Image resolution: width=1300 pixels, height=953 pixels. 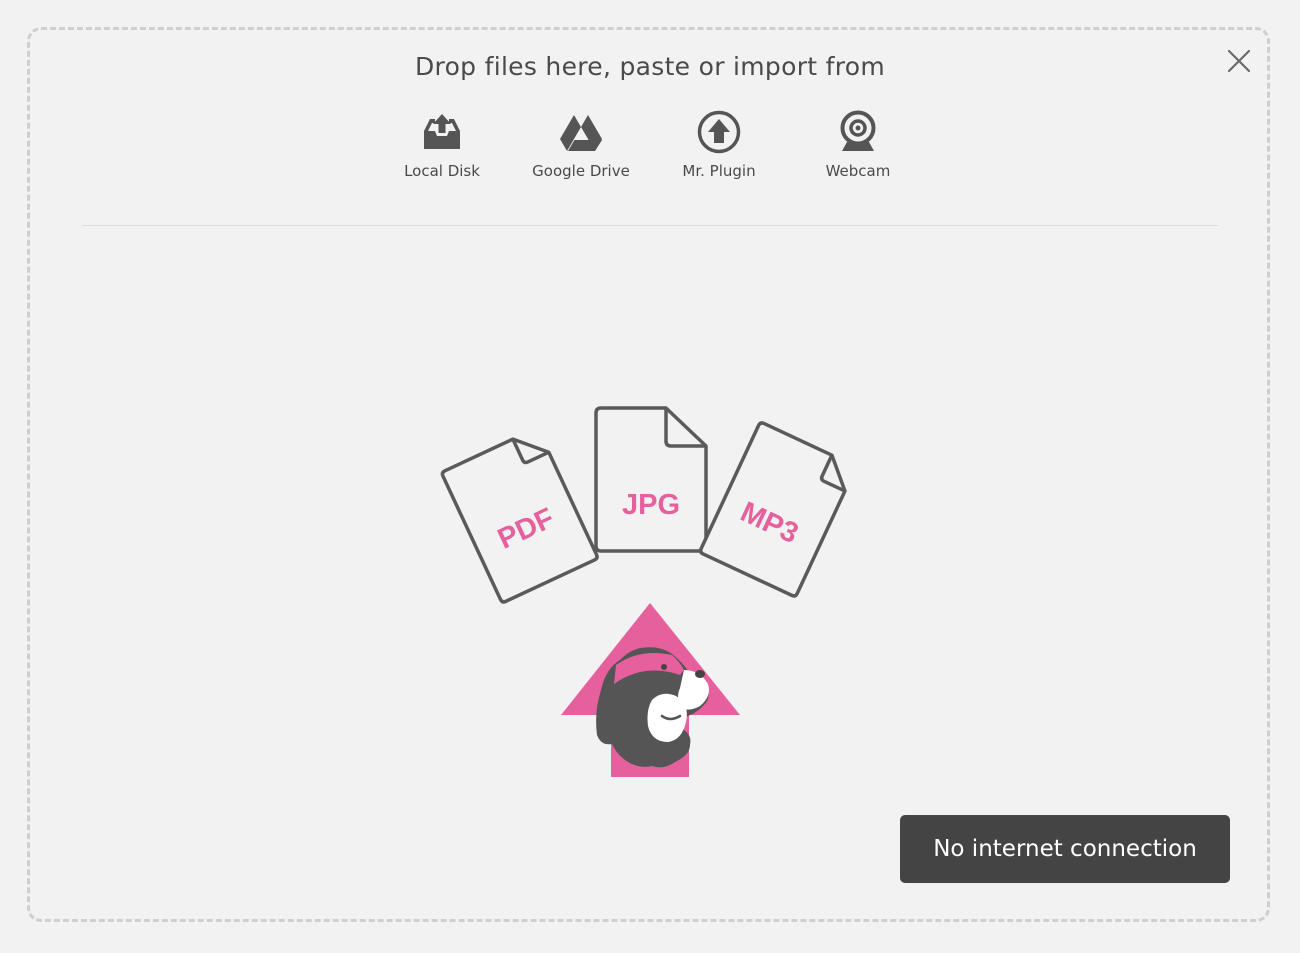 What do you see at coordinates (643, 591) in the screenshot?
I see `drop-files-illustration: PDF JPG MP3` at bounding box center [643, 591].